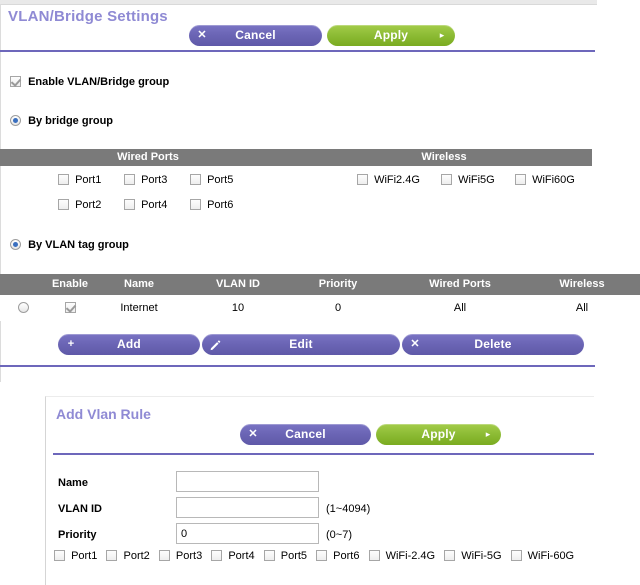  Describe the element at coordinates (195, 204) in the screenshot. I see `port6-checkbox` at that location.